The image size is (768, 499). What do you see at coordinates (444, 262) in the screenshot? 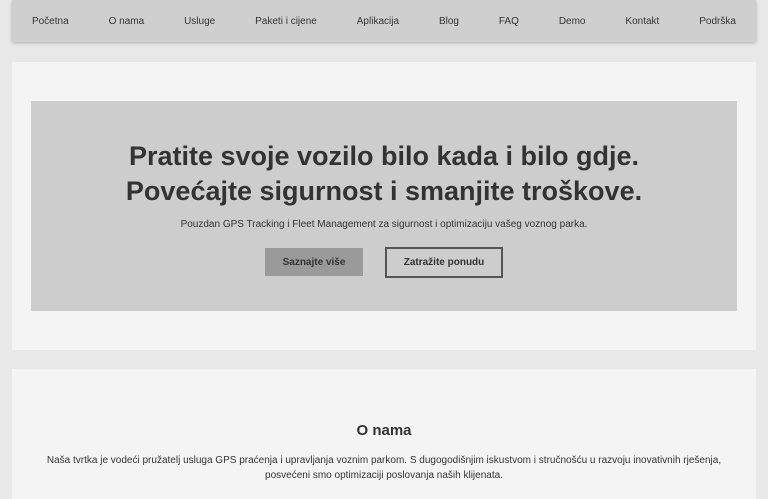
I see `request-quote-button: Zatražite ponudu` at bounding box center [444, 262].